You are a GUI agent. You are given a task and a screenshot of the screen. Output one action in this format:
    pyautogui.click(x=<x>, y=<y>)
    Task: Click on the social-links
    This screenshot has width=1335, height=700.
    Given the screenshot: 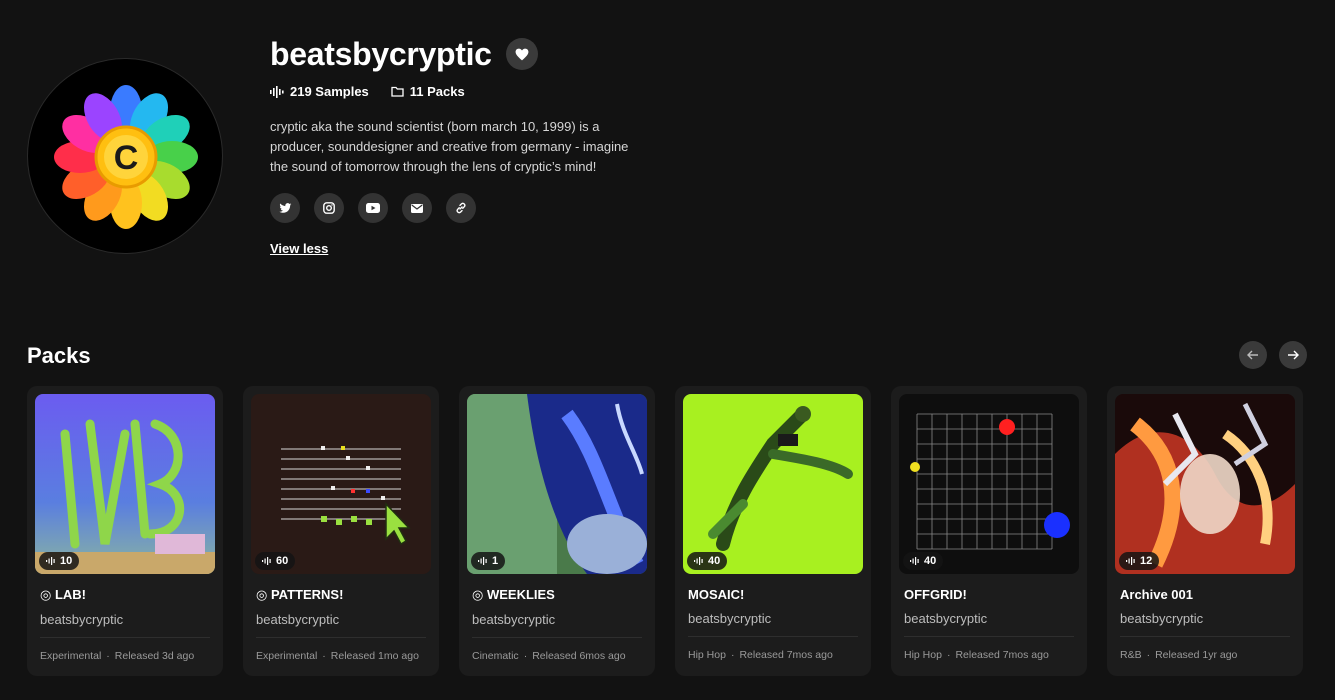 What is the action you would take?
    pyautogui.click(x=480, y=208)
    